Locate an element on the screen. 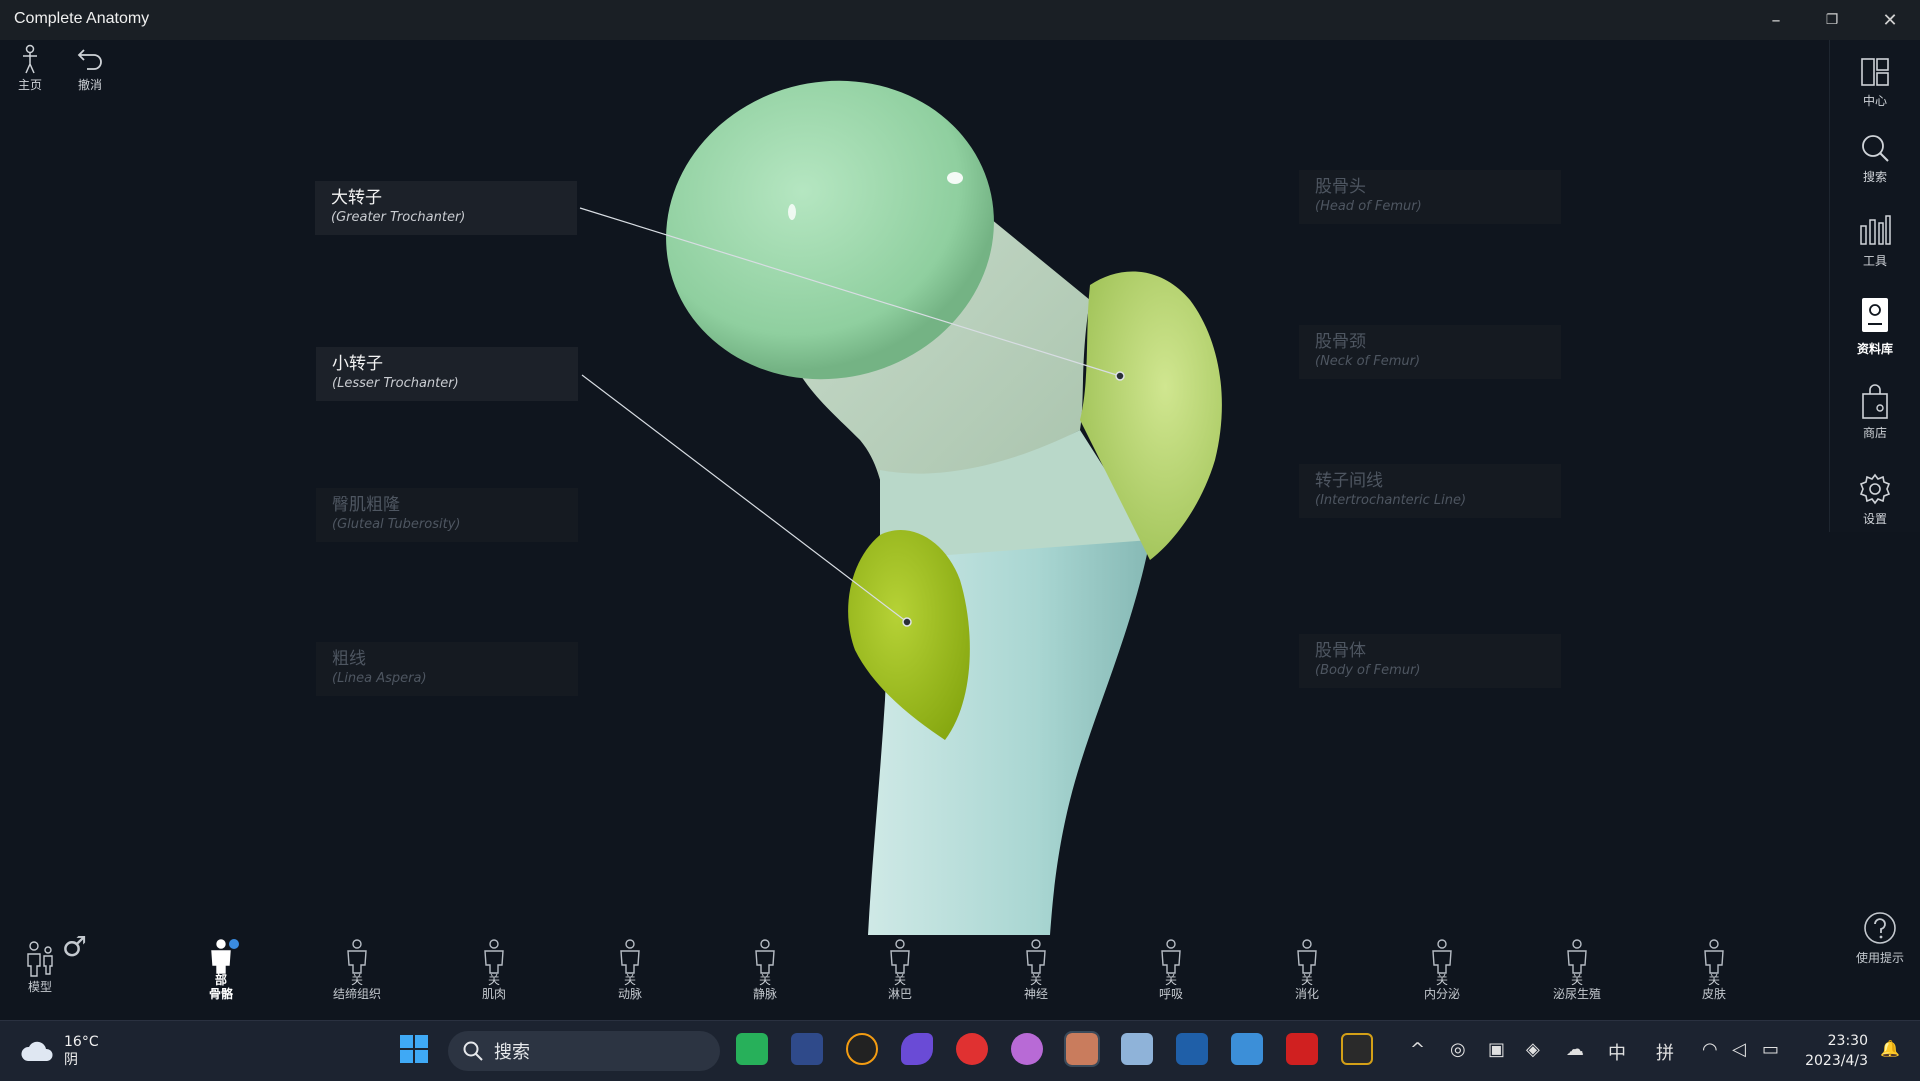 This screenshot has height=1081, width=1920. clock: 23:30 2023/4/3 is located at coordinates (1834, 1051).